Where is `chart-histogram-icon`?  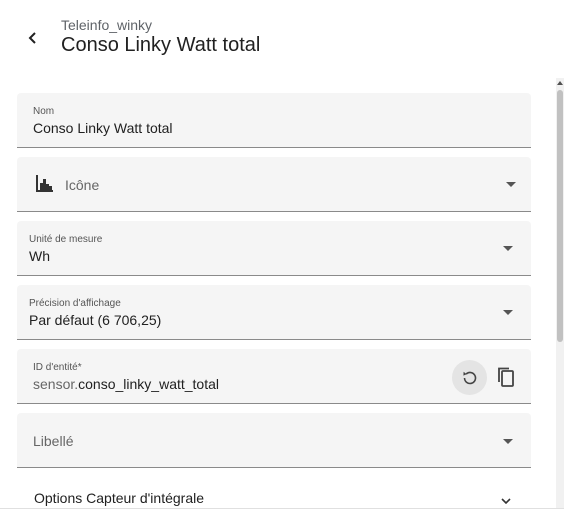 chart-histogram-icon is located at coordinates (44, 183).